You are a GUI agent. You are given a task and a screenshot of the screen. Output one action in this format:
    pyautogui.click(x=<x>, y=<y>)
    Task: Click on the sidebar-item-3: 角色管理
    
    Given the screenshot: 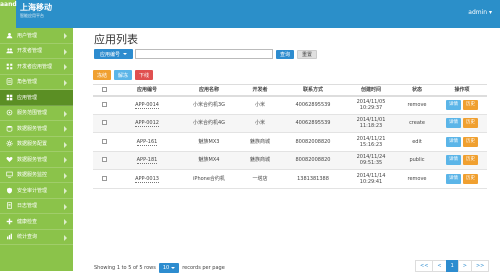 What is the action you would take?
    pyautogui.click(x=36, y=82)
    